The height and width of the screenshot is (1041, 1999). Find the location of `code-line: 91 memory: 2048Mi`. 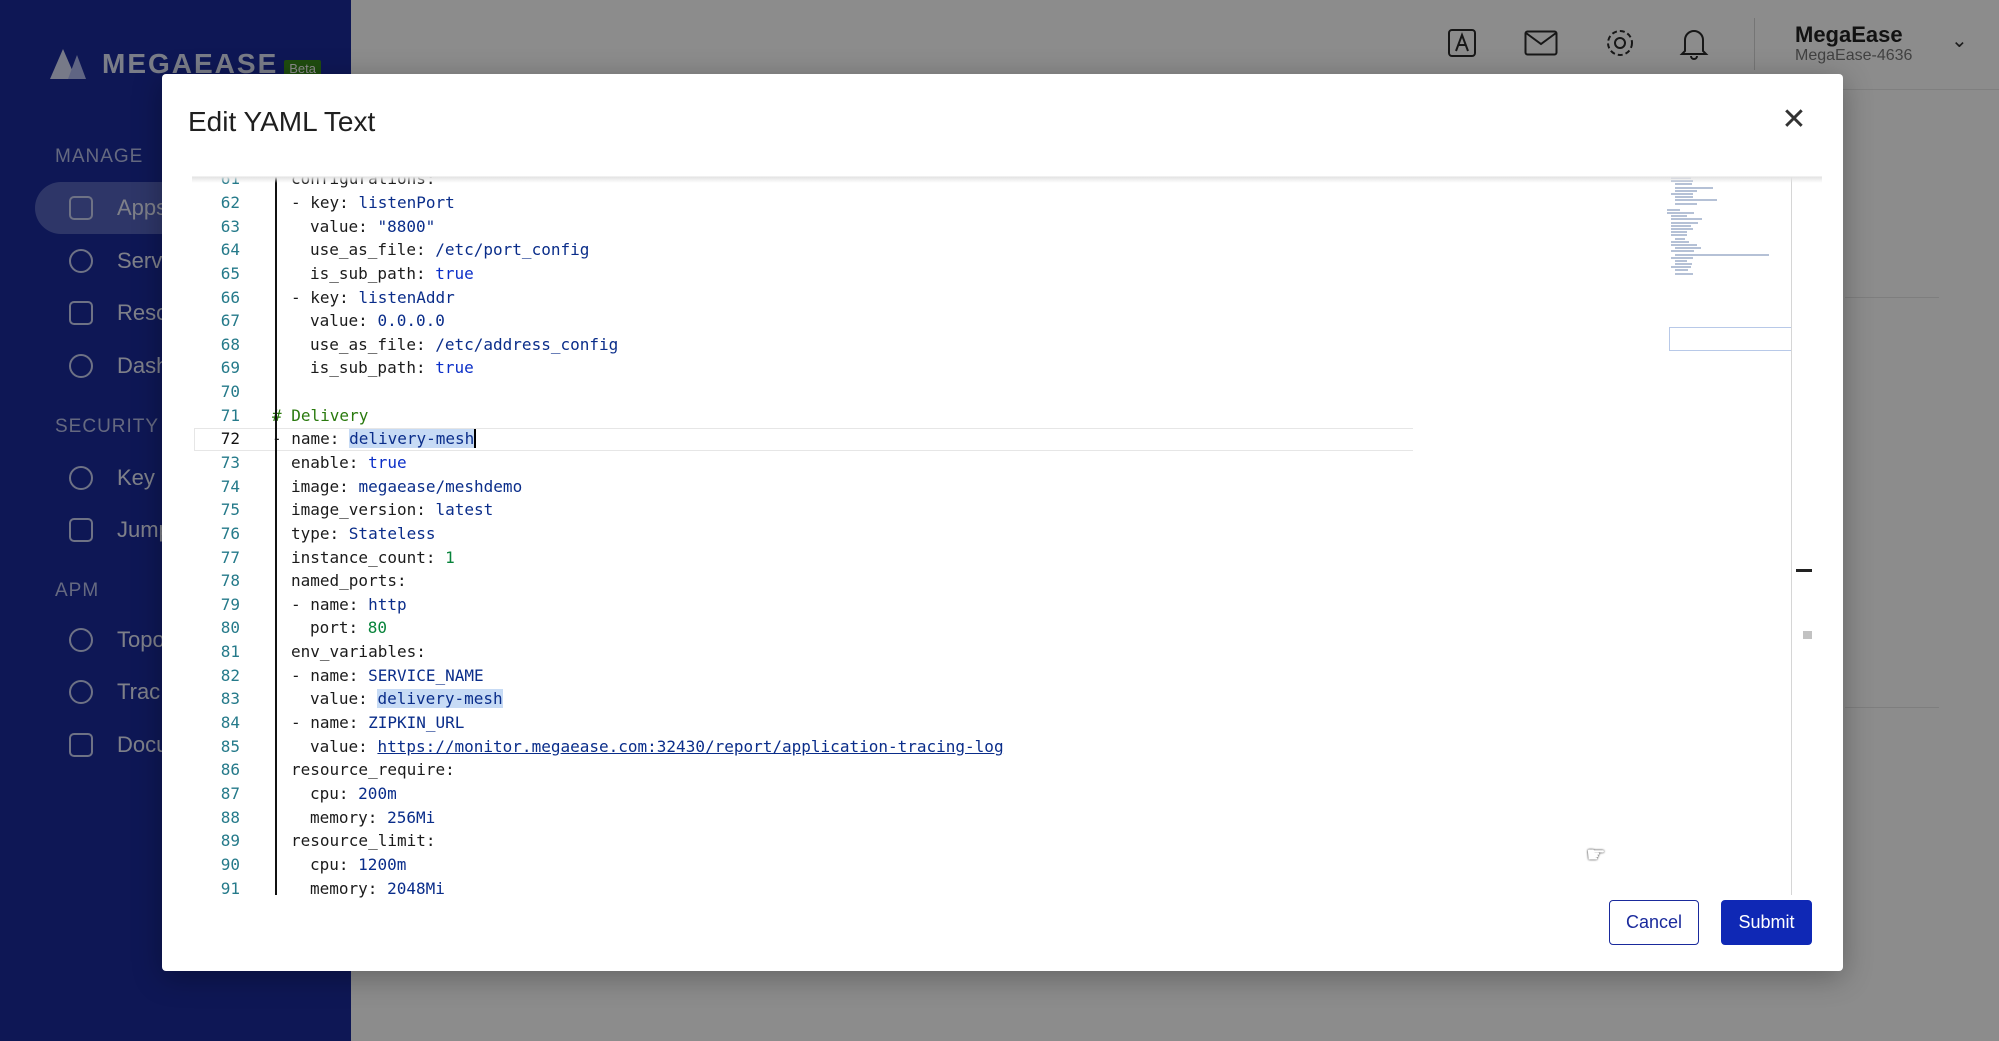

code-line: 91 memory: 2048Mi is located at coordinates (942, 888).